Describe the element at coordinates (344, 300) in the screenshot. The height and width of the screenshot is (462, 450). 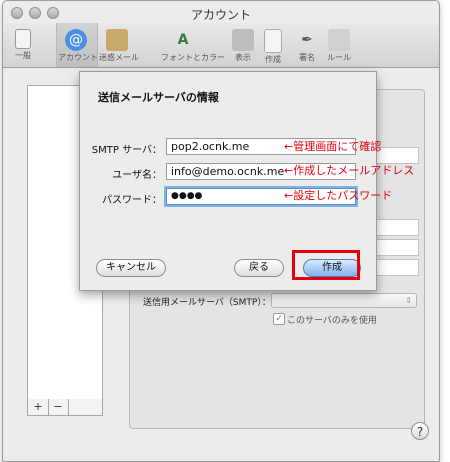
I see `smtp-server-select: ⇕` at that location.